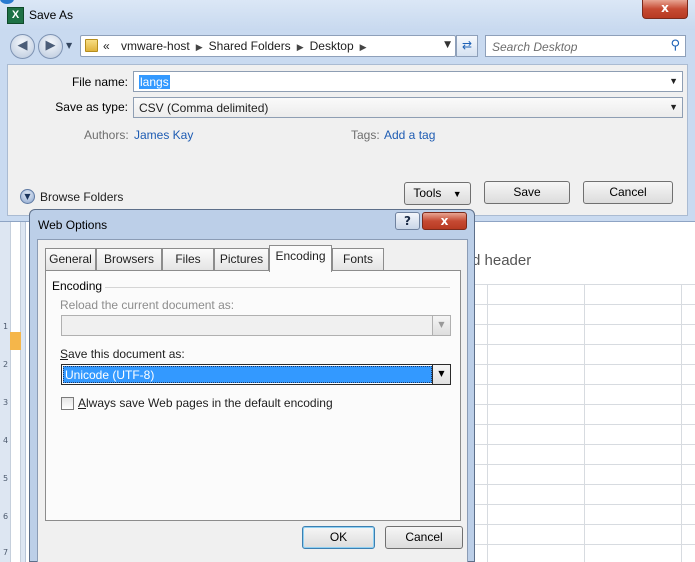 The width and height of the screenshot is (695, 562). What do you see at coordinates (122, 354) in the screenshot?
I see `save-doc-as-label: Save this document as:` at bounding box center [122, 354].